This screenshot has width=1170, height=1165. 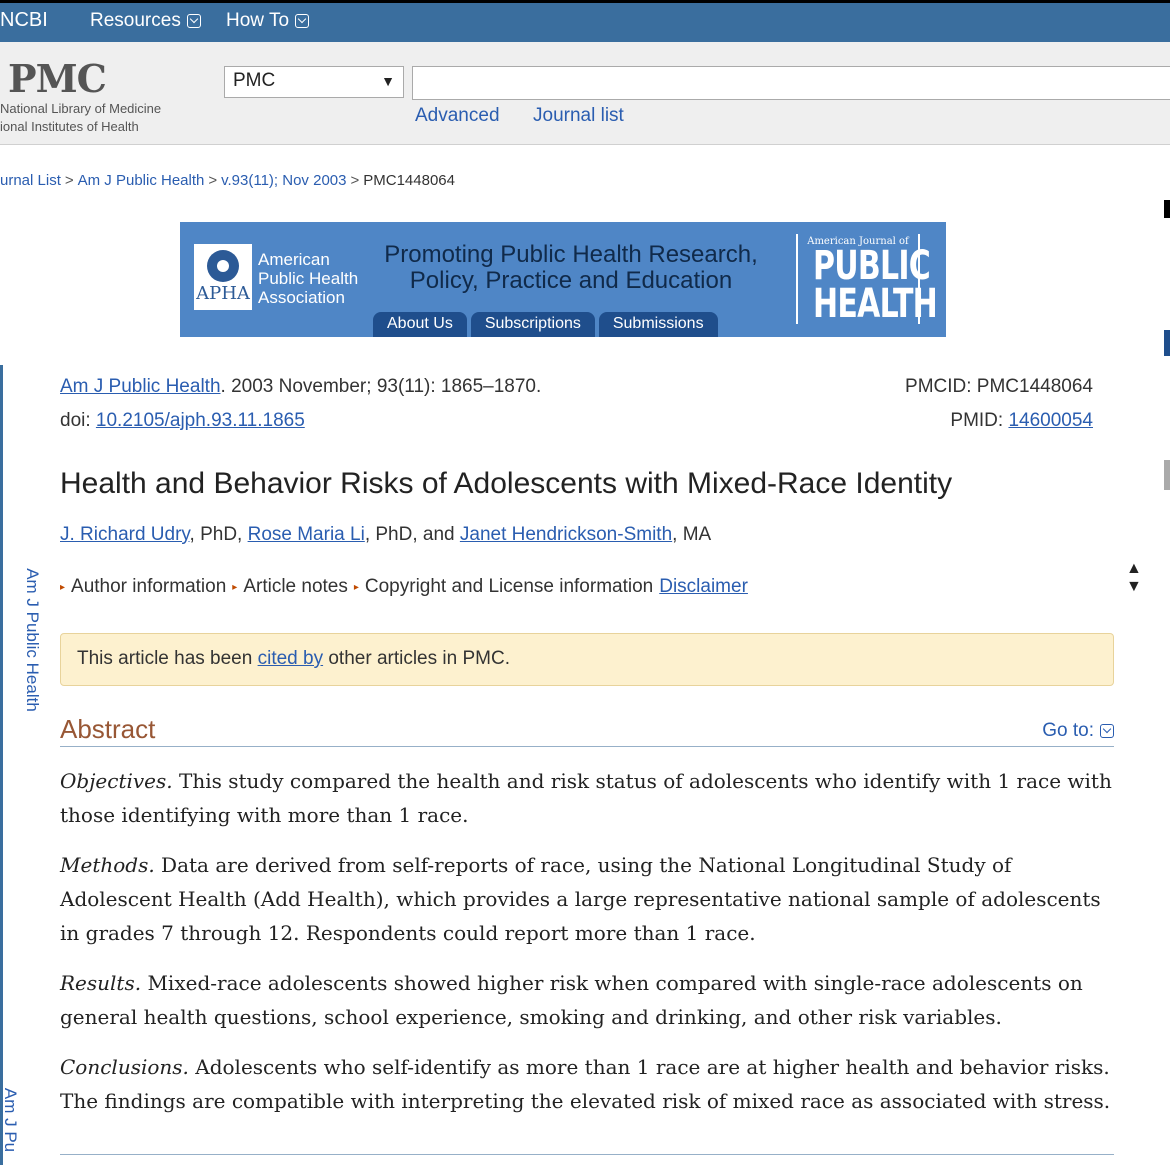 What do you see at coordinates (872, 266) in the screenshot?
I see `ajph-line1: PUBLIC` at bounding box center [872, 266].